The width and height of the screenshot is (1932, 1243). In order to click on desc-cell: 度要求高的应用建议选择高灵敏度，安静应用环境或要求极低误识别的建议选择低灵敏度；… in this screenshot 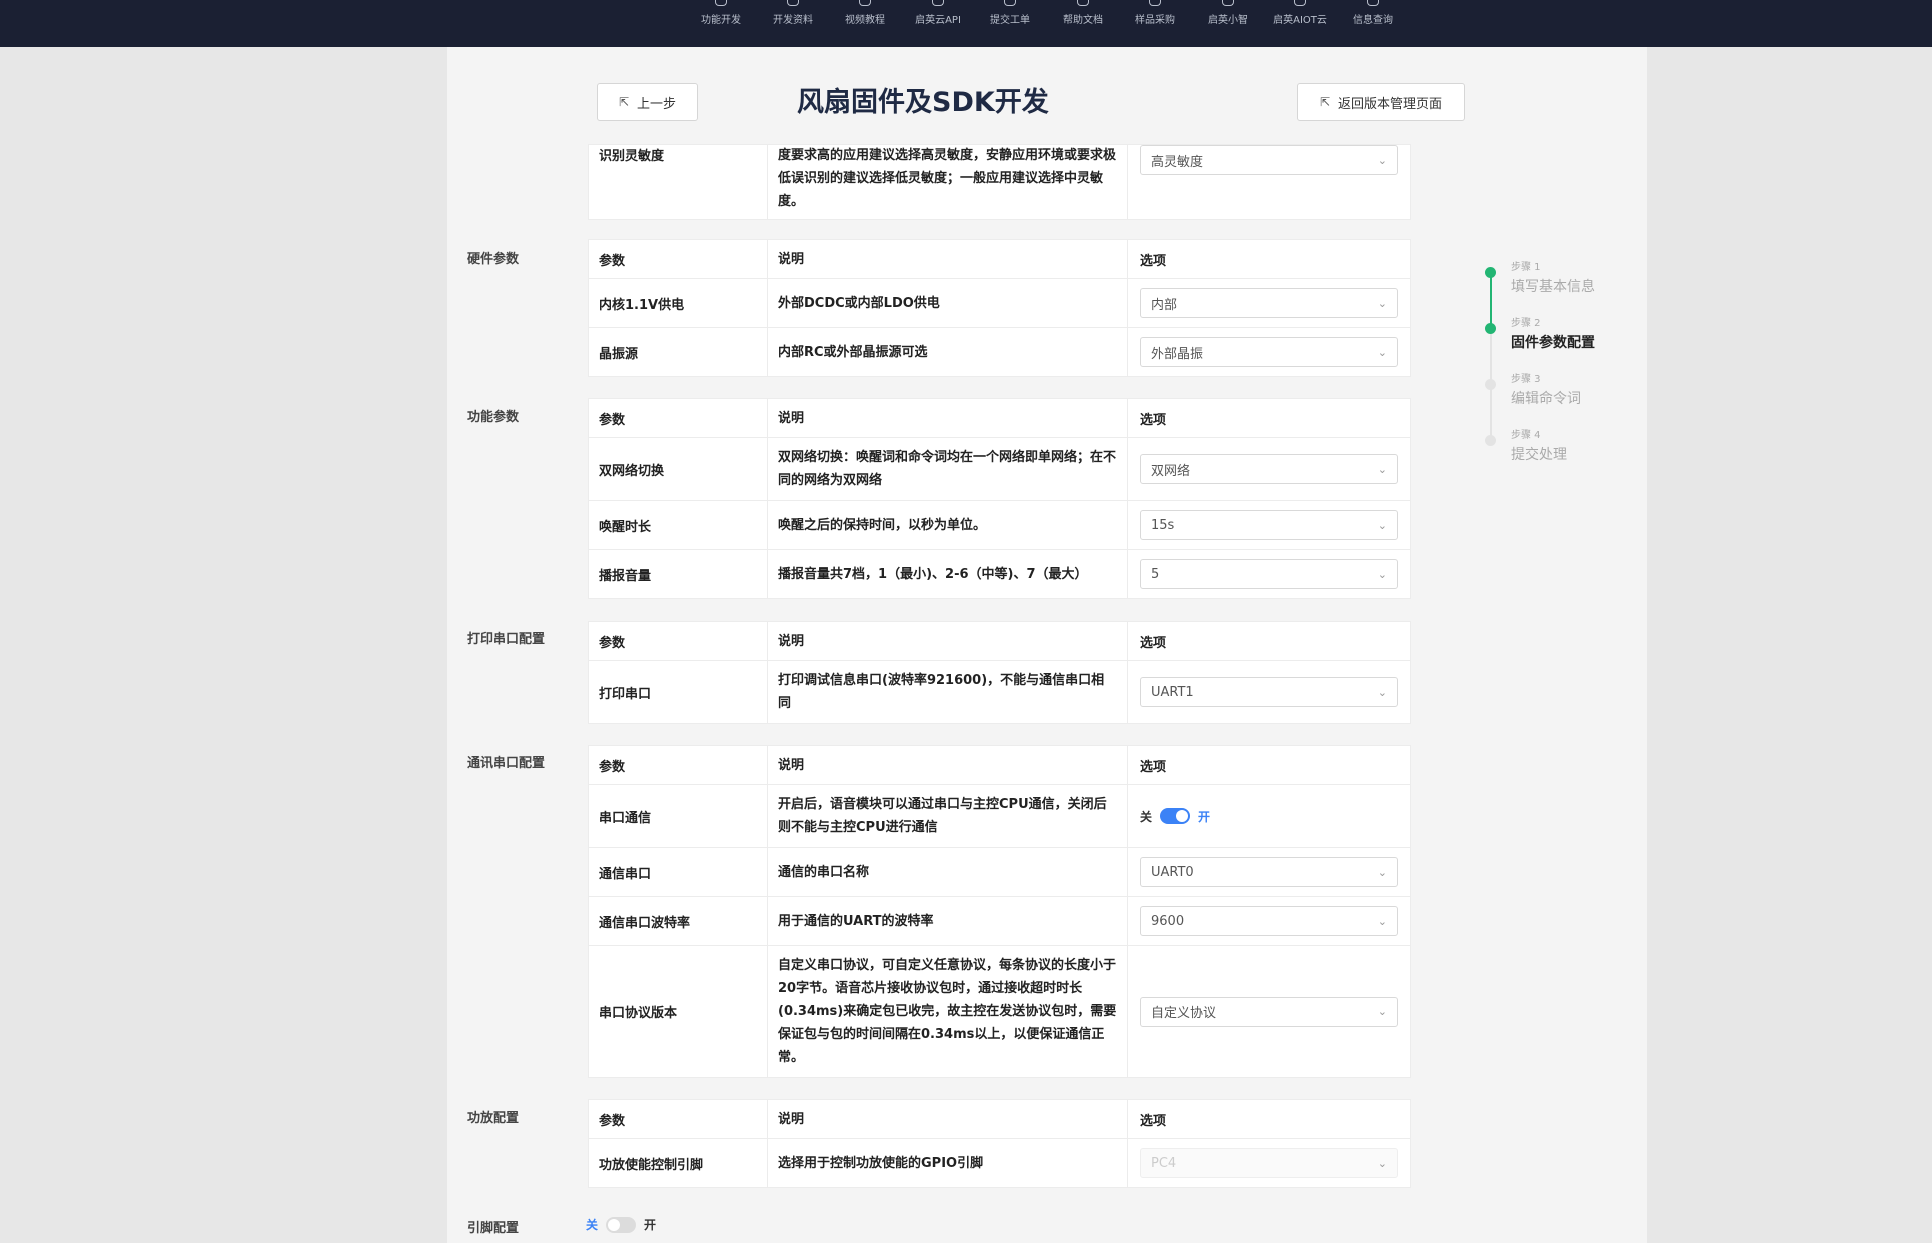, I will do `click(948, 182)`.